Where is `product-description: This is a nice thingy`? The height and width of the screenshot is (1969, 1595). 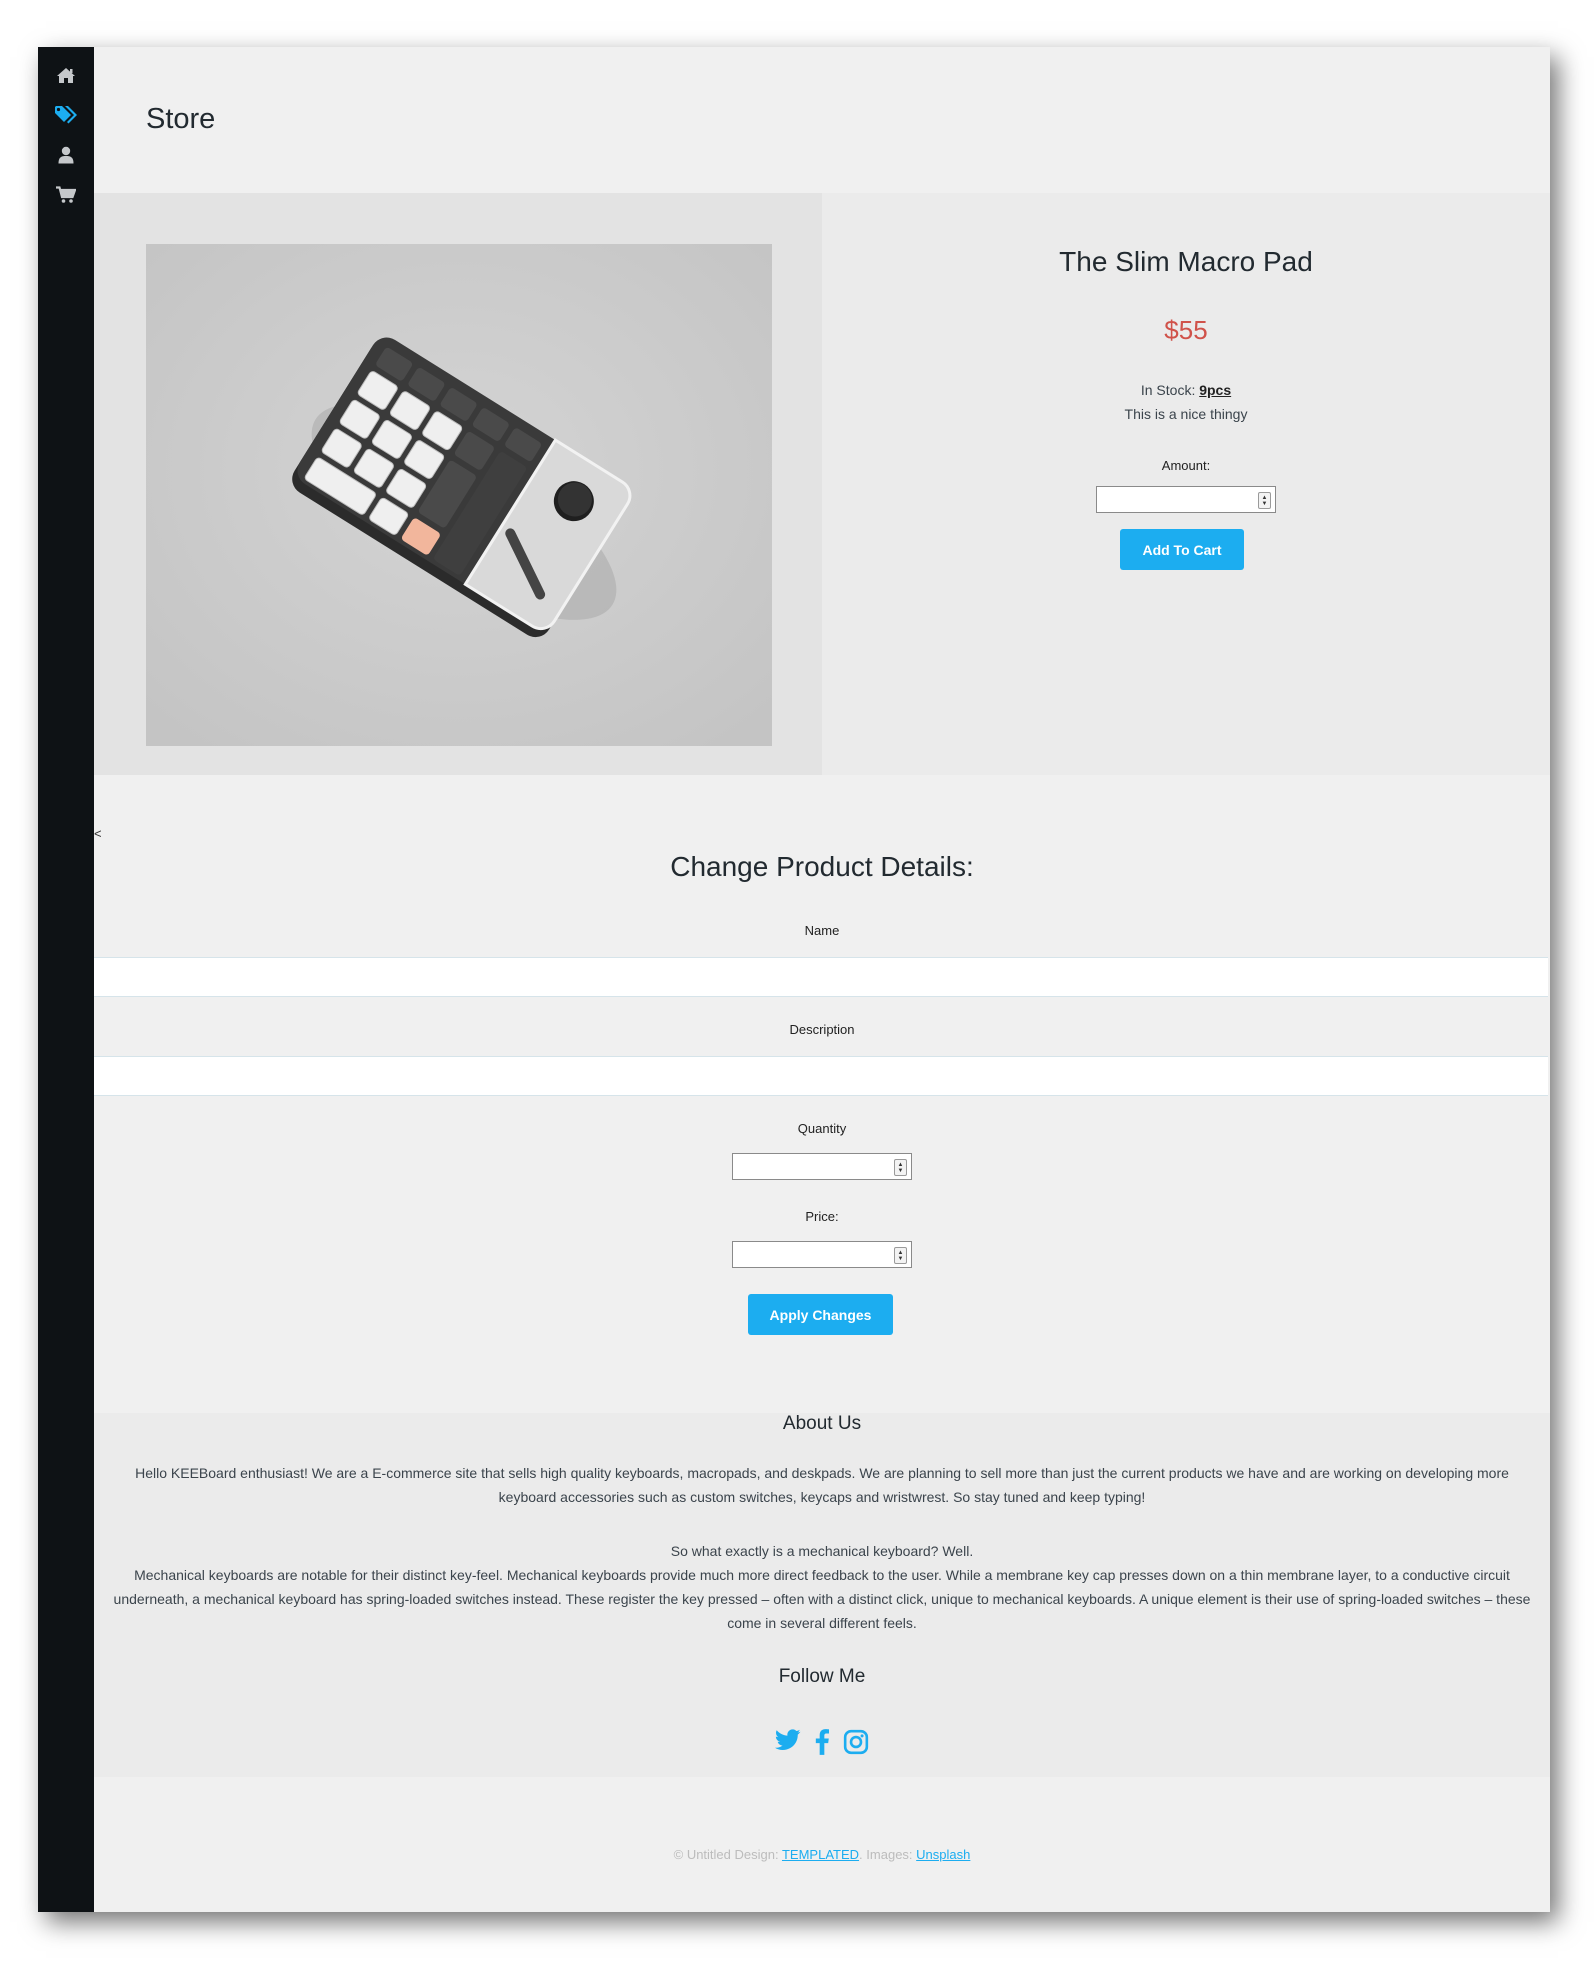 product-description: This is a nice thingy is located at coordinates (1186, 414).